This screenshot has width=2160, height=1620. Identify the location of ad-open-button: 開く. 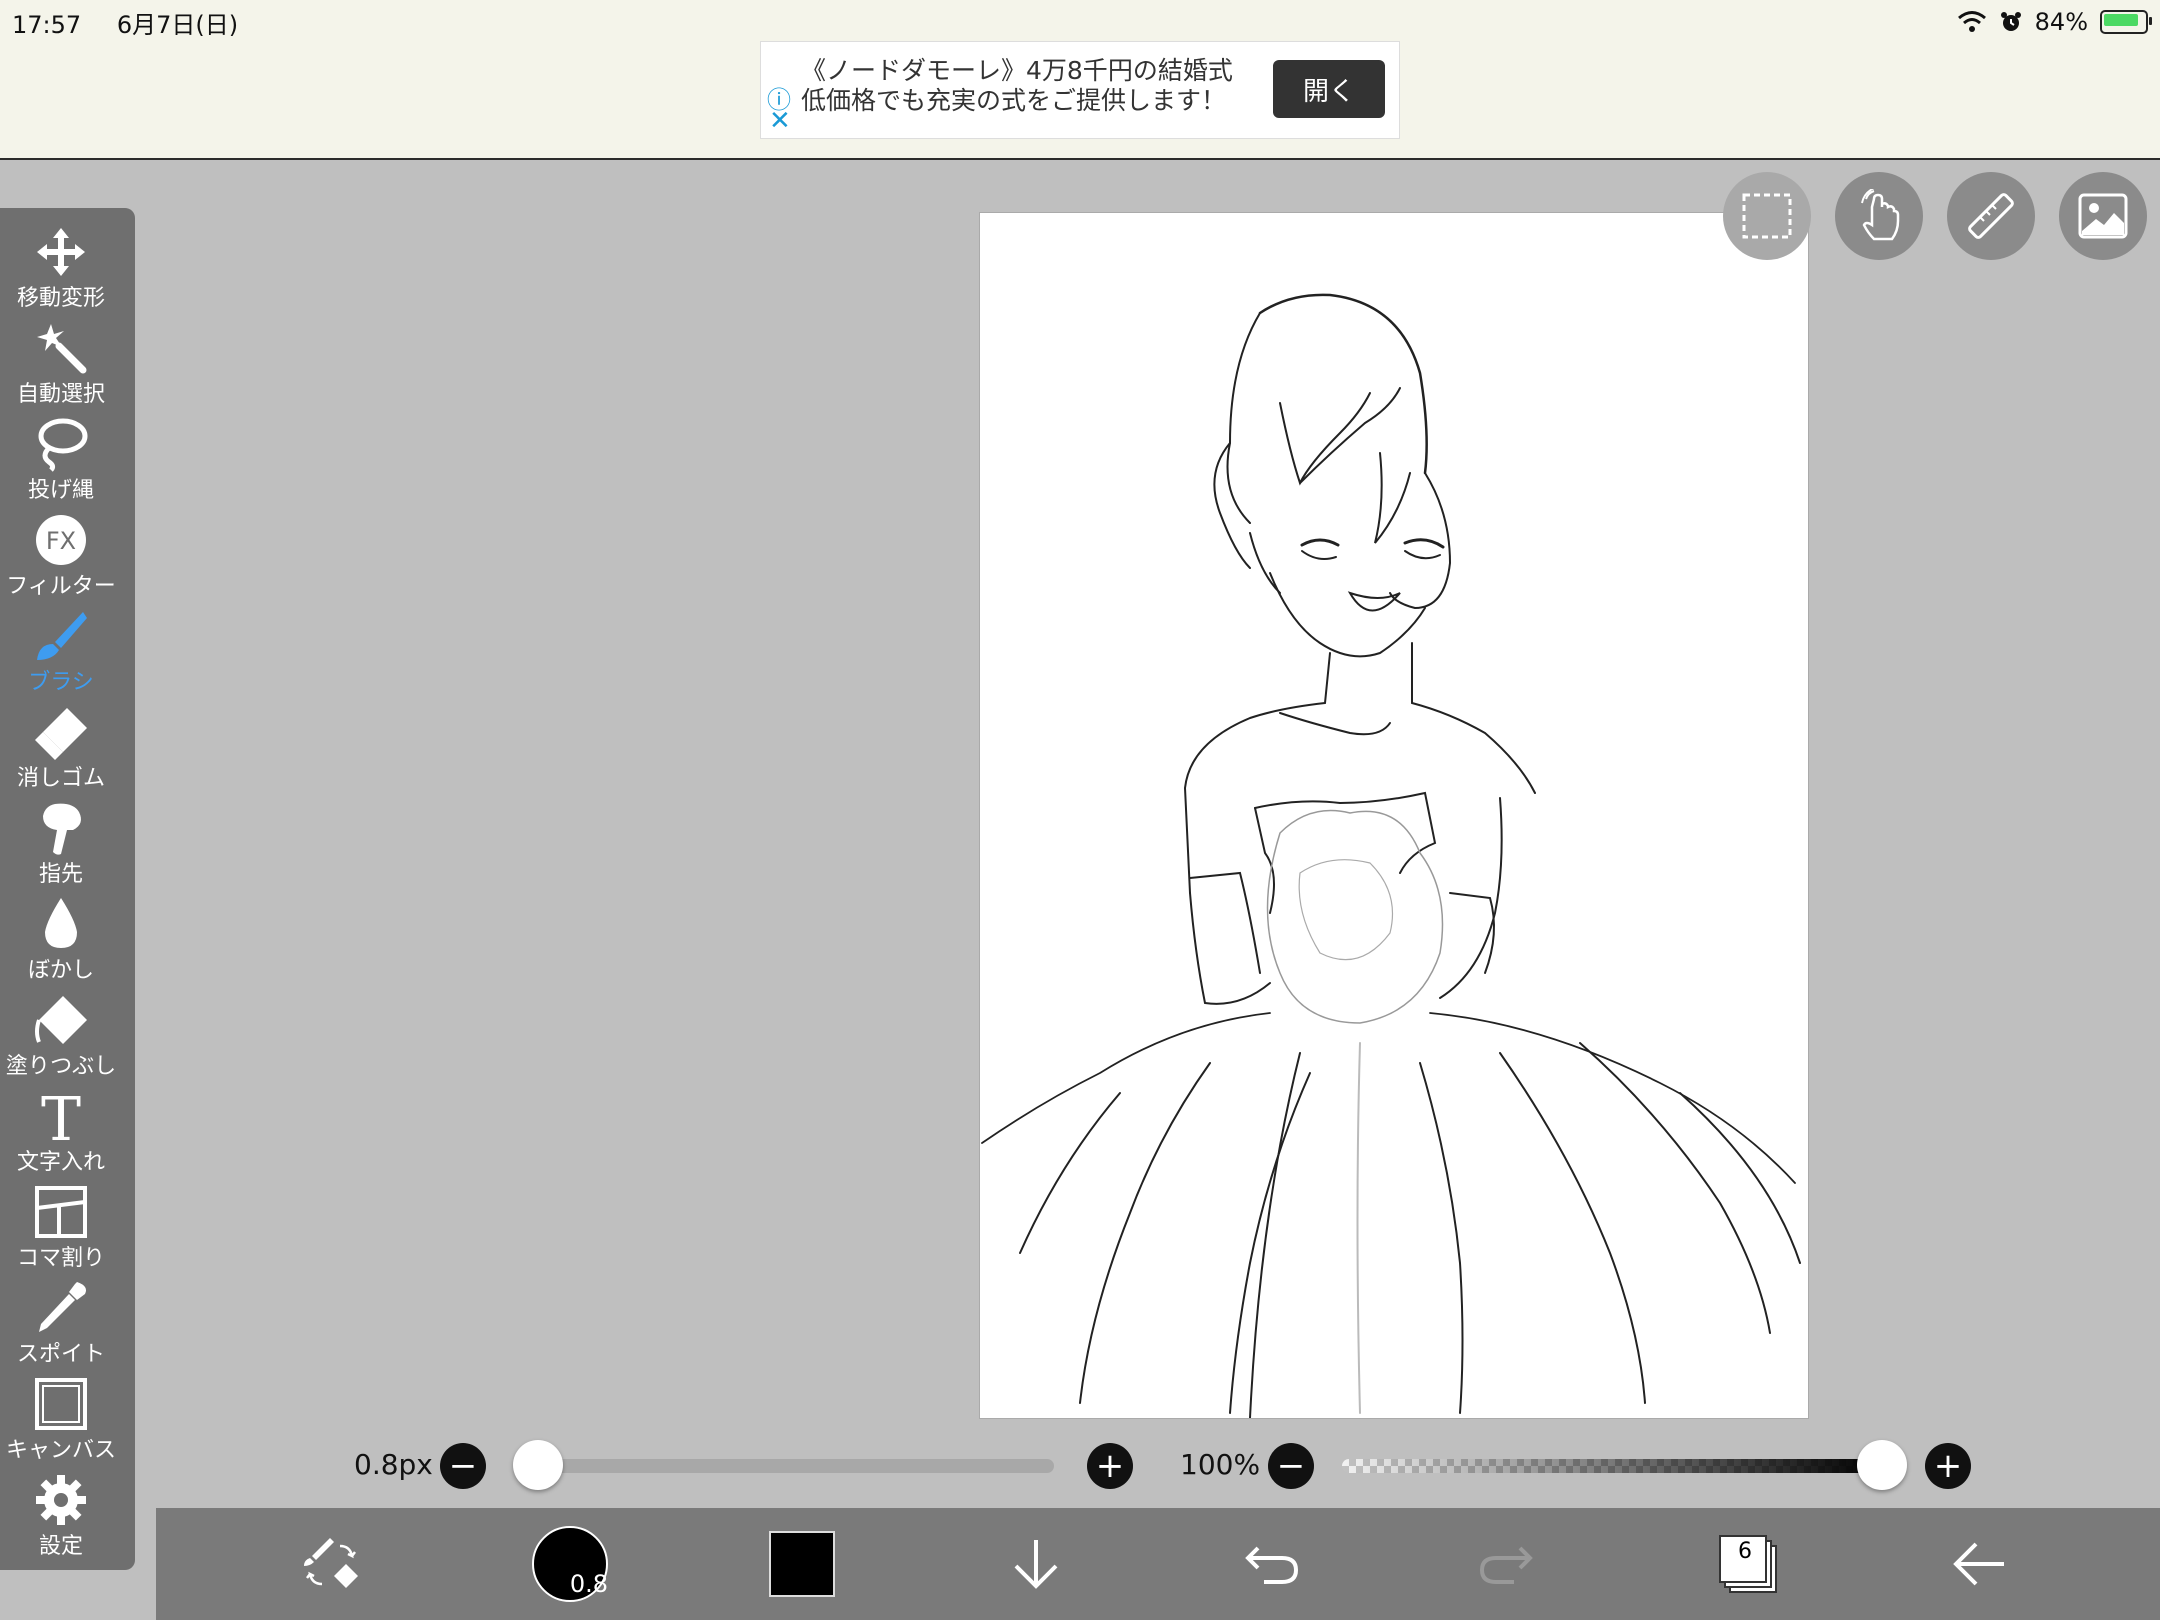
(1329, 89).